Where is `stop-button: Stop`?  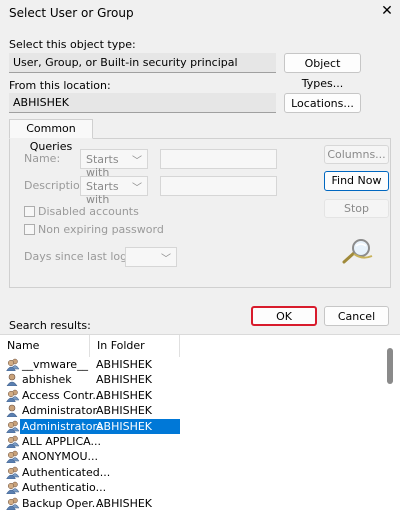 stop-button: Stop is located at coordinates (356, 208).